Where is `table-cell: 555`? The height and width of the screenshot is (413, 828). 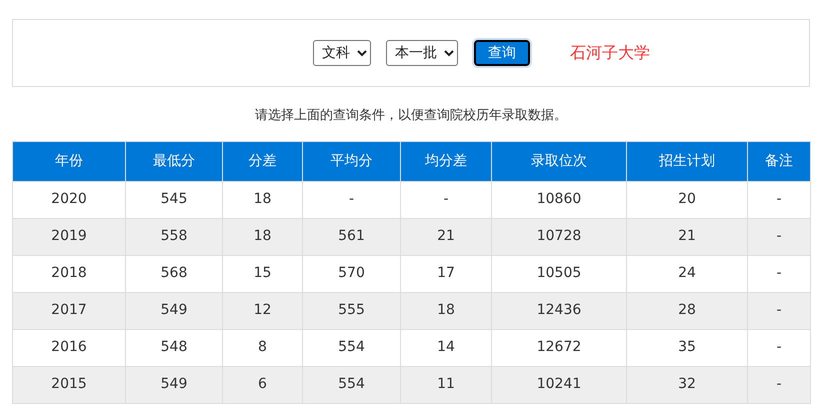
table-cell: 555 is located at coordinates (351, 310).